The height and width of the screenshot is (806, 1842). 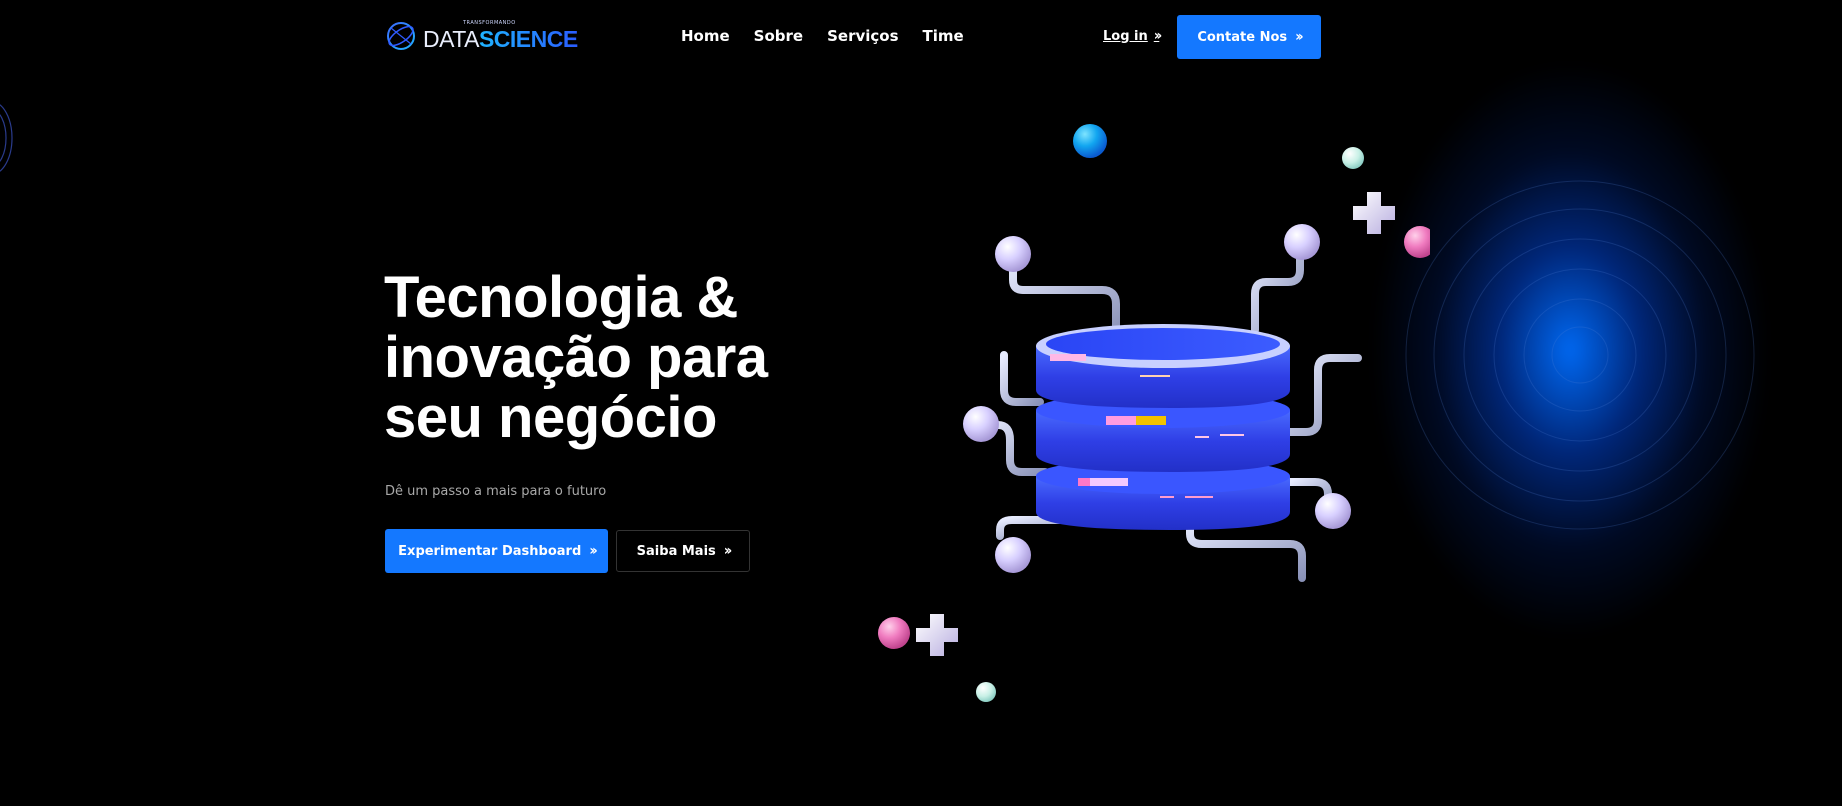 I want to click on brand-name-science: SCIENCE, so click(x=528, y=39).